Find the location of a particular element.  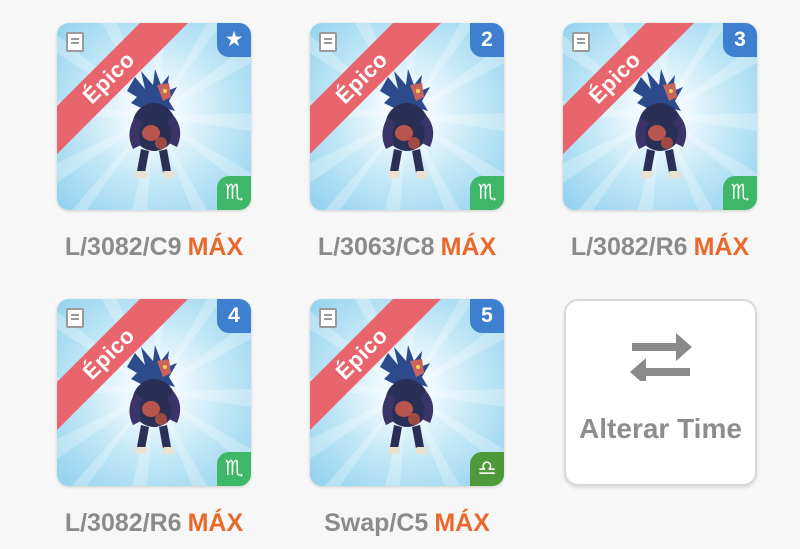

card-label: L/3063/C8 MÁX is located at coordinates (407, 247).